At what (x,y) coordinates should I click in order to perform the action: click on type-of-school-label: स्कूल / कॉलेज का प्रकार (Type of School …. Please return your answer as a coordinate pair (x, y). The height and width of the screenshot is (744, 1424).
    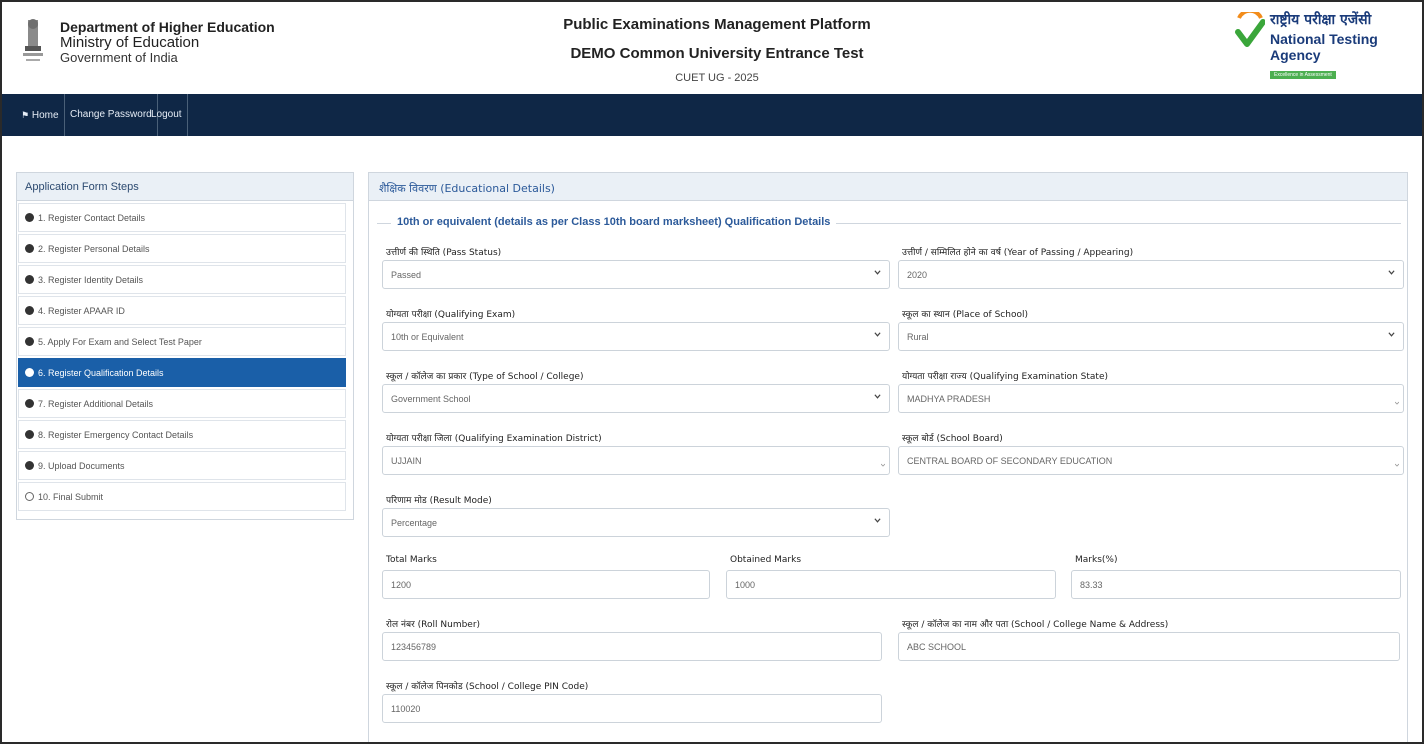
    Looking at the image, I should click on (485, 377).